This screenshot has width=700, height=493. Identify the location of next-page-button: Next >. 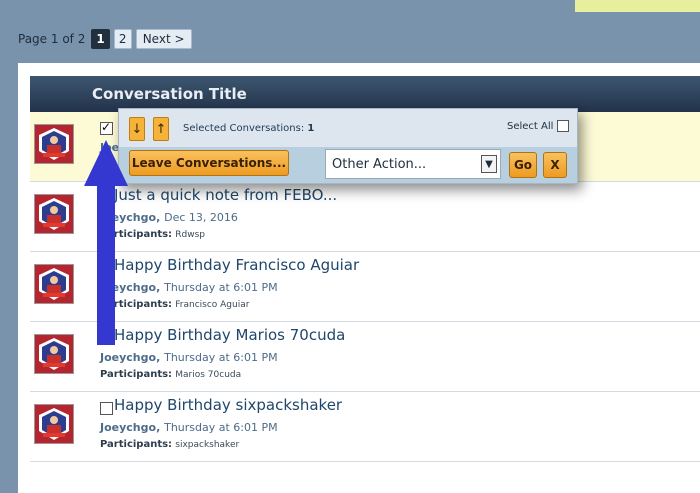
(163, 39).